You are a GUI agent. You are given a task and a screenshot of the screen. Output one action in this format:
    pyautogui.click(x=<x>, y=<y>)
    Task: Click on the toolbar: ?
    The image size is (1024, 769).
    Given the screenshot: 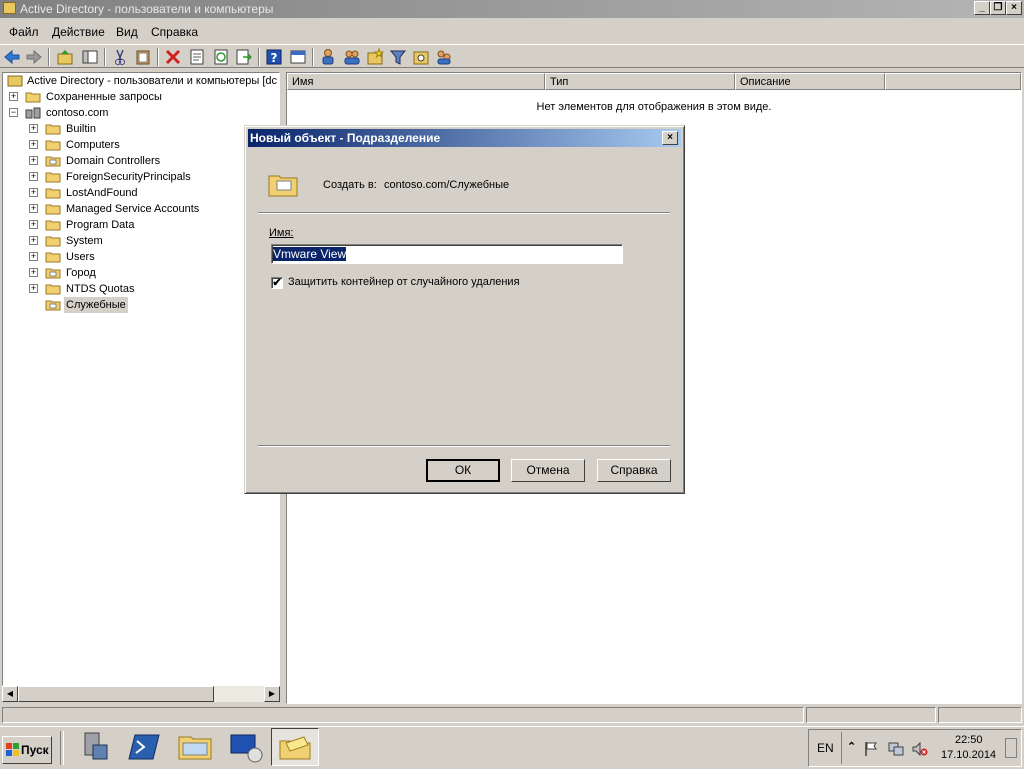 What is the action you would take?
    pyautogui.click(x=512, y=56)
    